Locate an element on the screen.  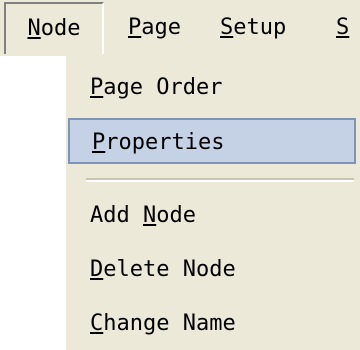
menu-s-truncated: S is located at coordinates (342, 28).